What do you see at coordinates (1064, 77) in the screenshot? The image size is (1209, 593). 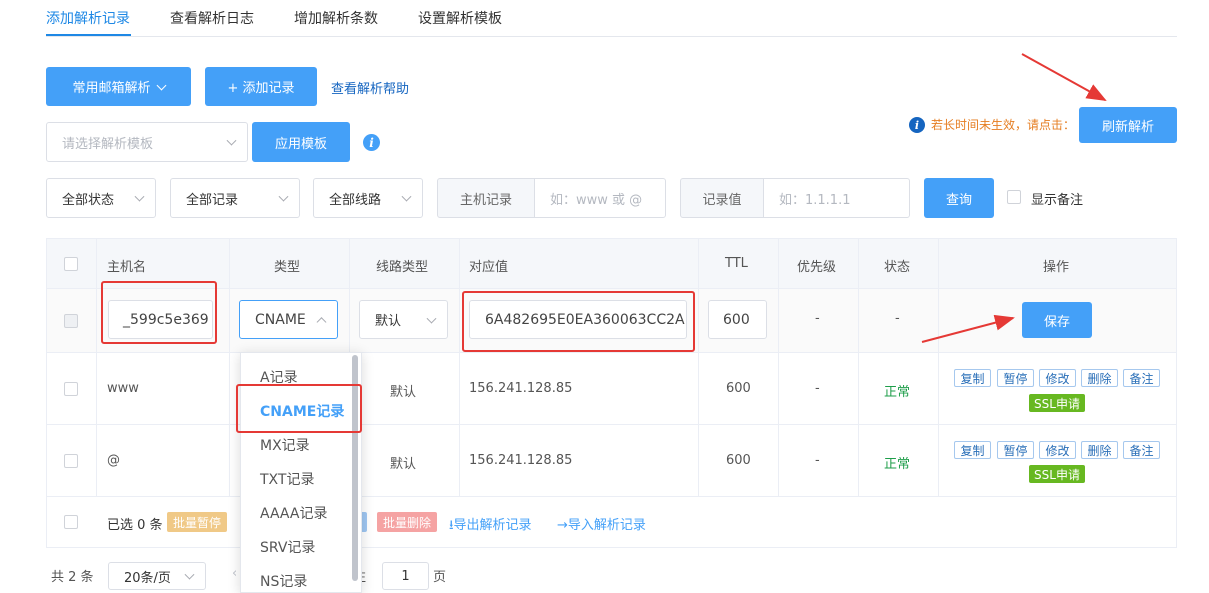 I see `arrow-to-refresh-button` at bounding box center [1064, 77].